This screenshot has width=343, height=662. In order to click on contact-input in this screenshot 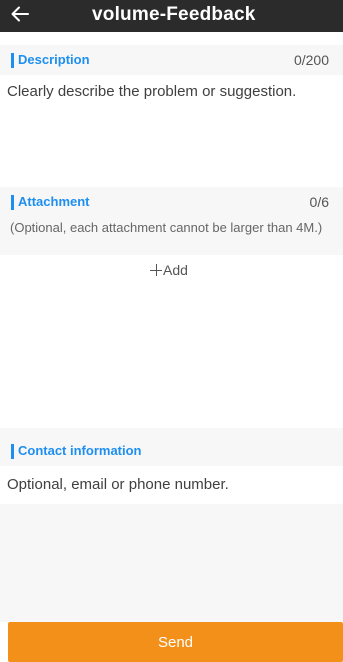, I will do `click(171, 486)`.